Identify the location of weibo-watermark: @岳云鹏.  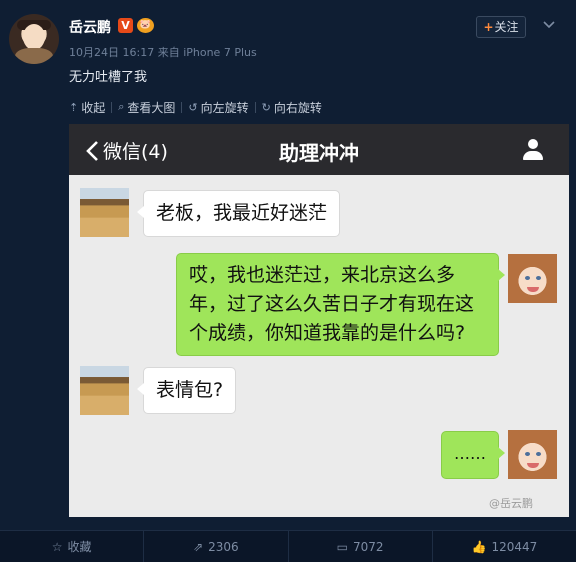
(511, 503).